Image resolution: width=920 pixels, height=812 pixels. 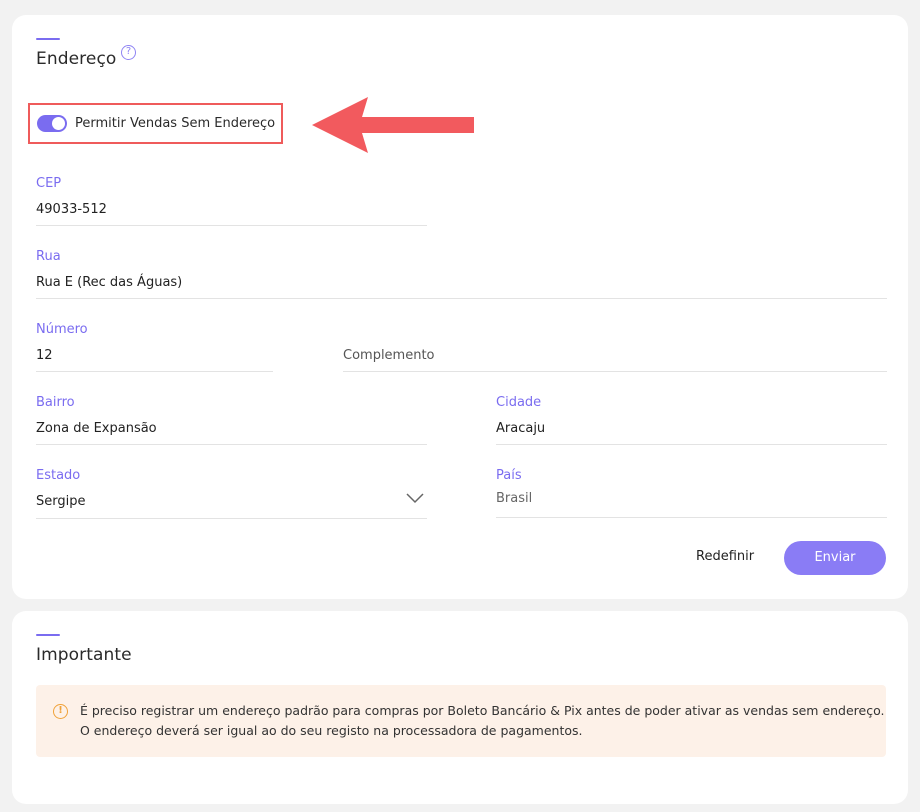 What do you see at coordinates (393, 125) in the screenshot?
I see `red-arrow-left-icon` at bounding box center [393, 125].